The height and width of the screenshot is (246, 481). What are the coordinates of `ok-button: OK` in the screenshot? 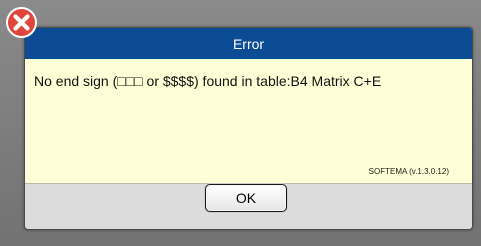 It's located at (246, 198).